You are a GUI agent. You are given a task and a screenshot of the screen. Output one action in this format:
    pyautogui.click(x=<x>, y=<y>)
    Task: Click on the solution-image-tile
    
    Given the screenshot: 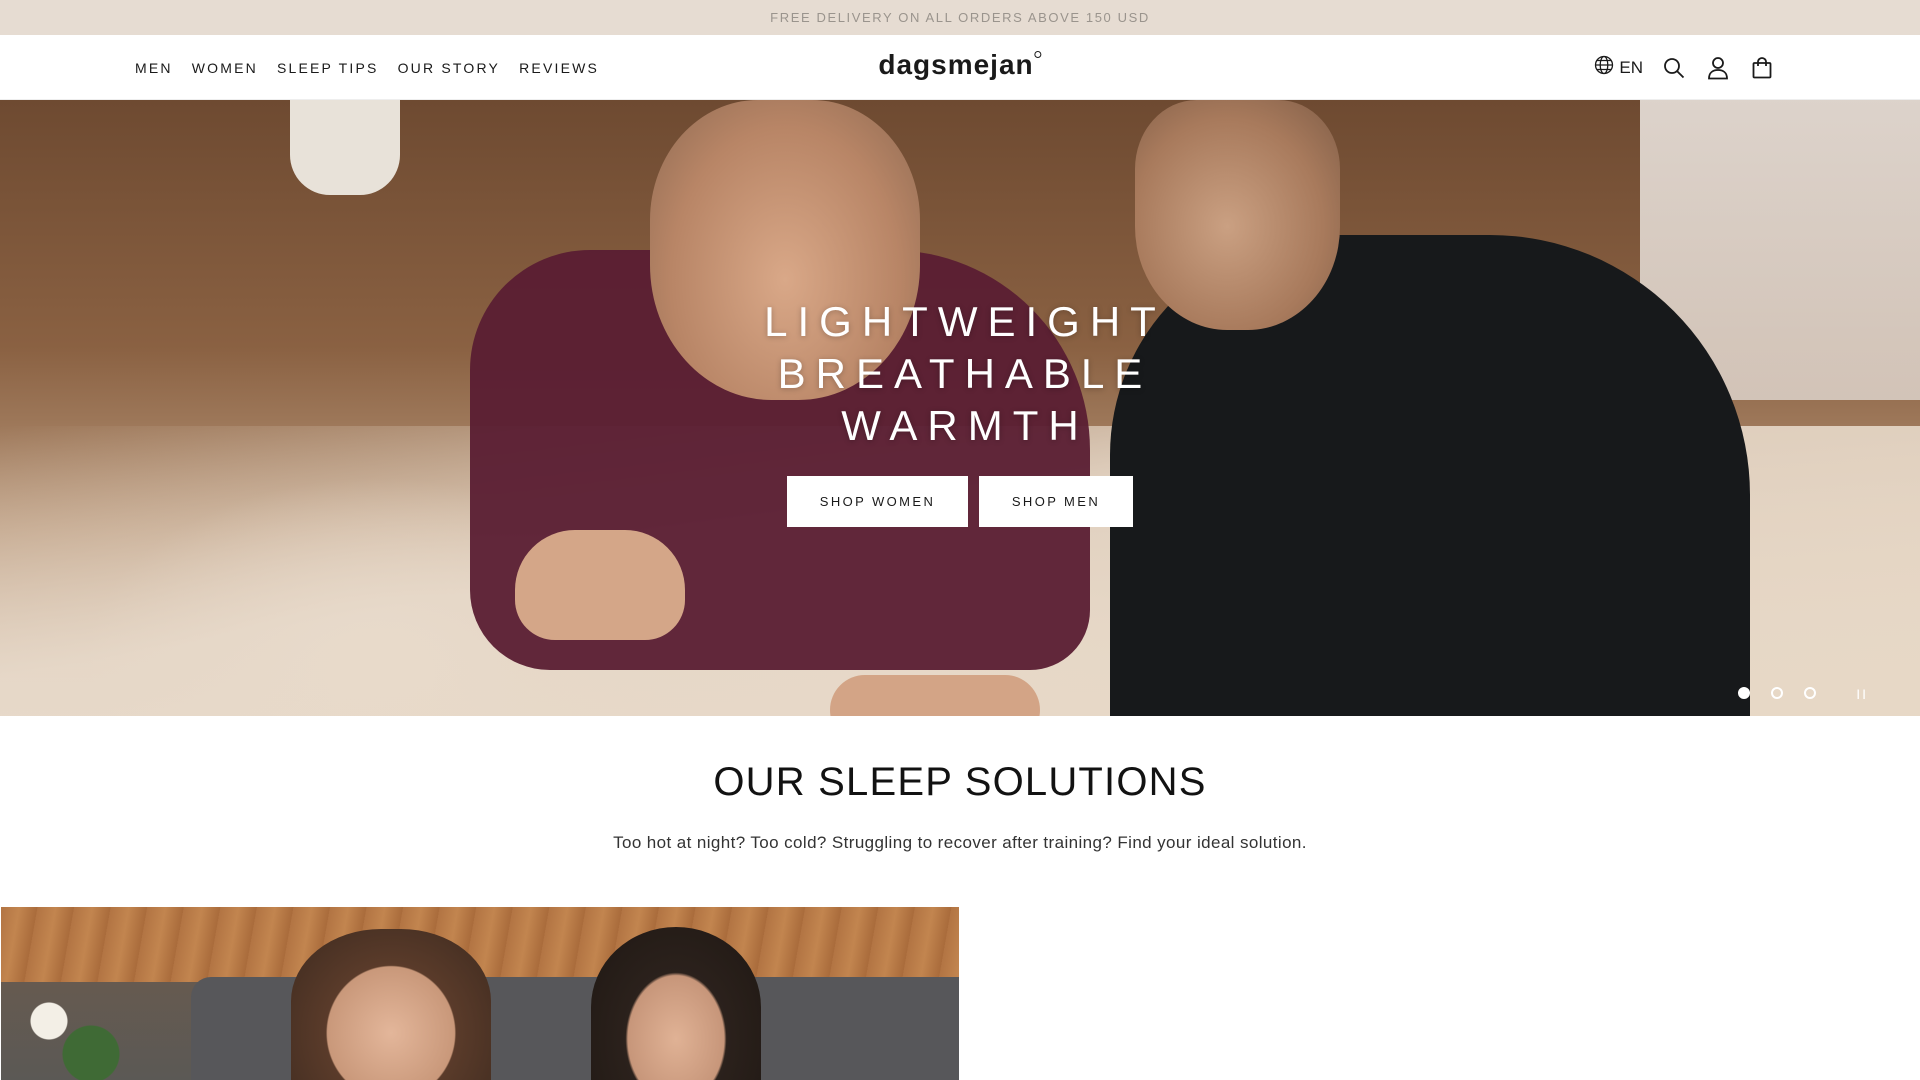 What is the action you would take?
    pyautogui.click(x=480, y=993)
    